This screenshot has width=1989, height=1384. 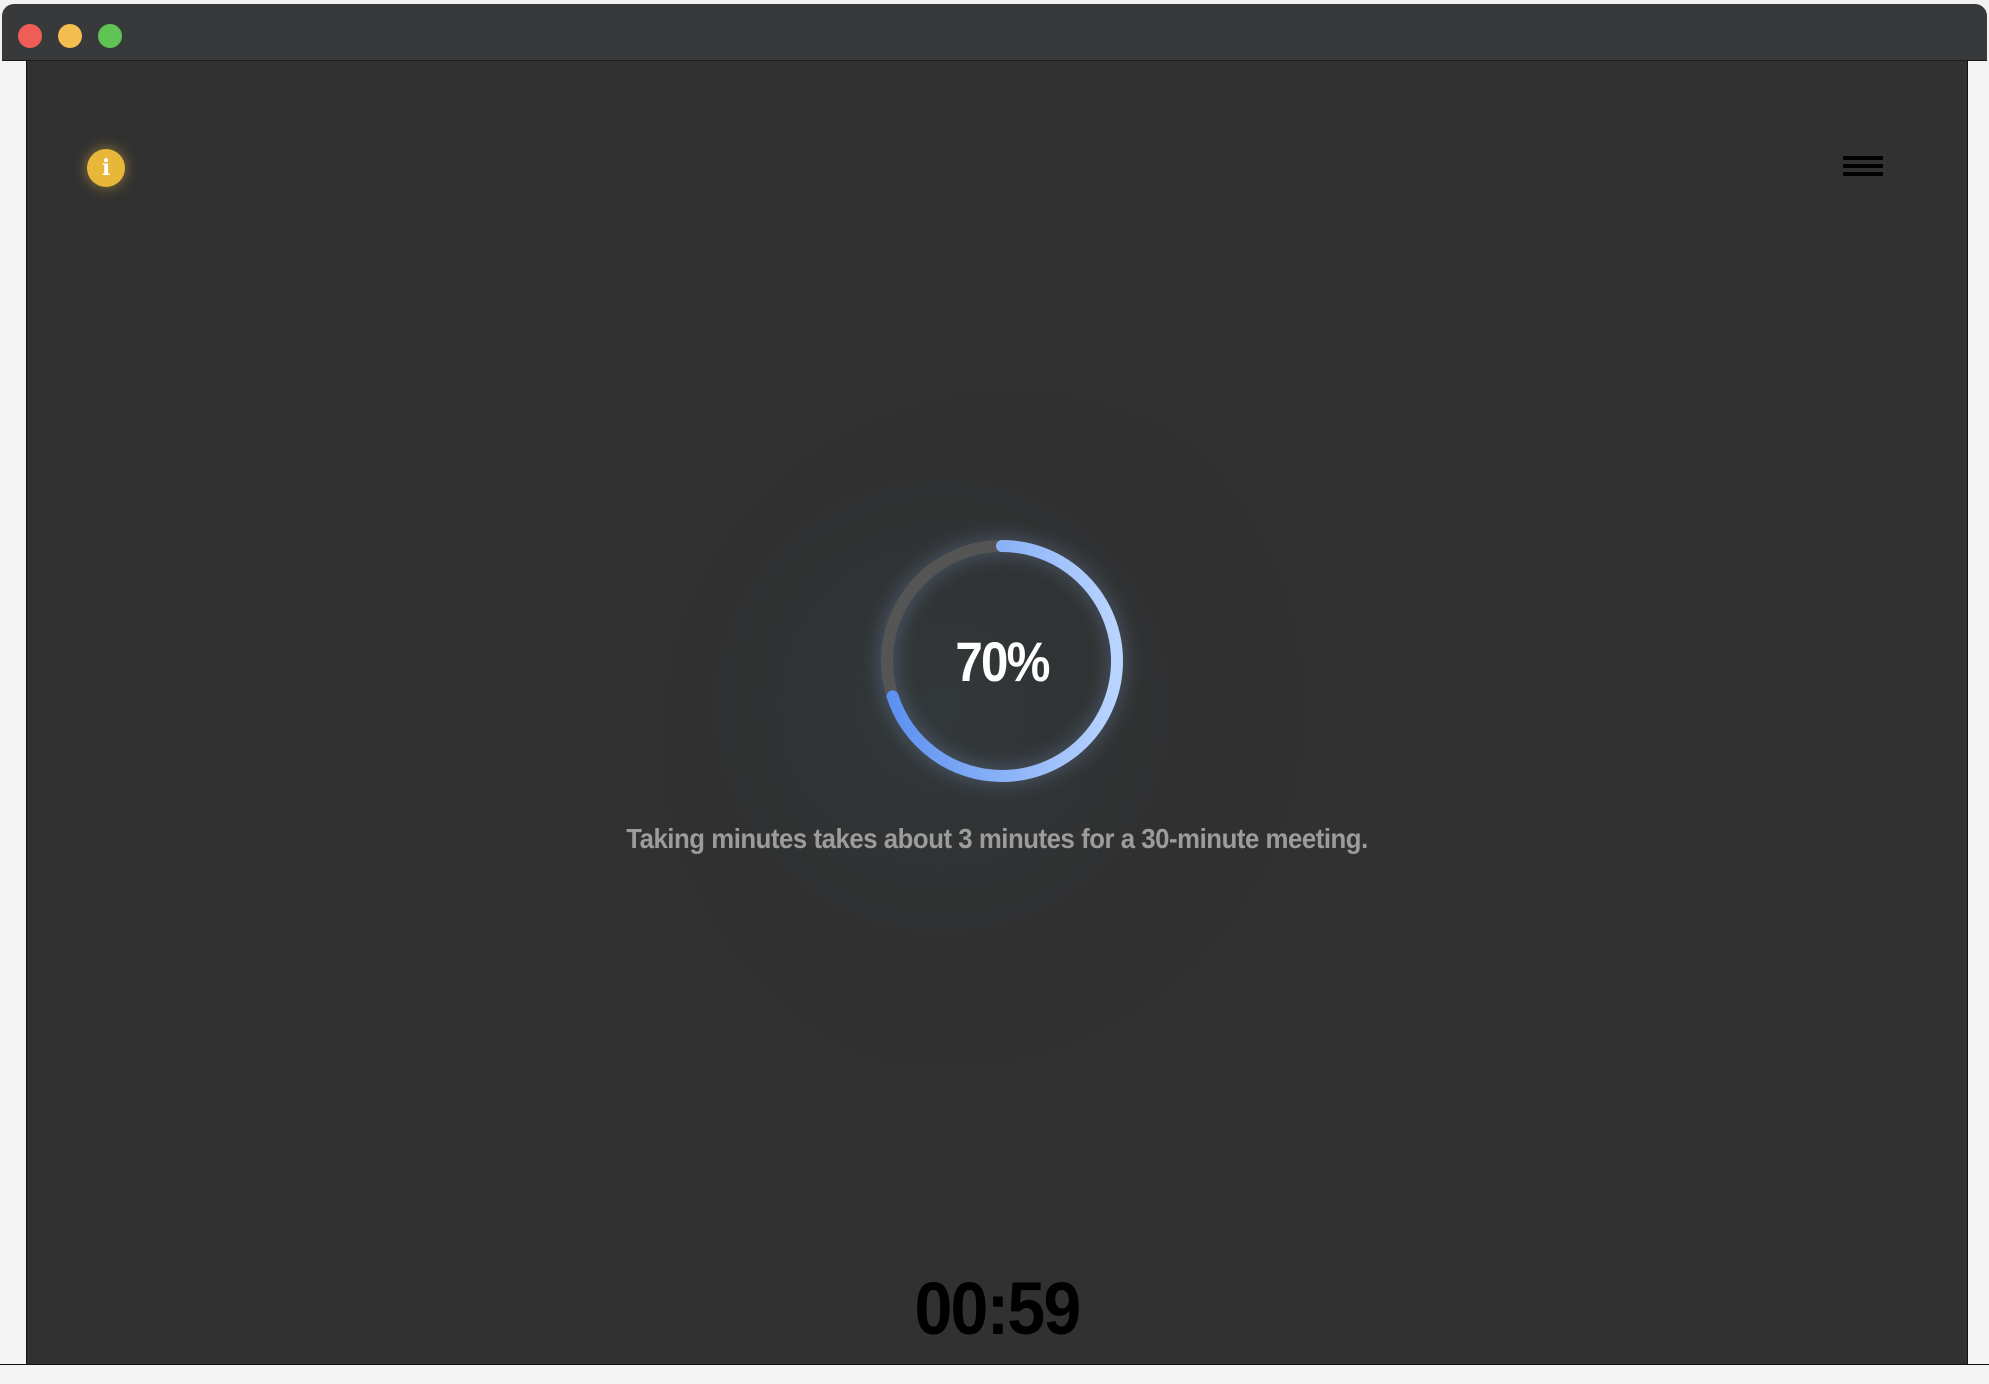 What do you see at coordinates (994, 1374) in the screenshot?
I see `window-frame-bottom` at bounding box center [994, 1374].